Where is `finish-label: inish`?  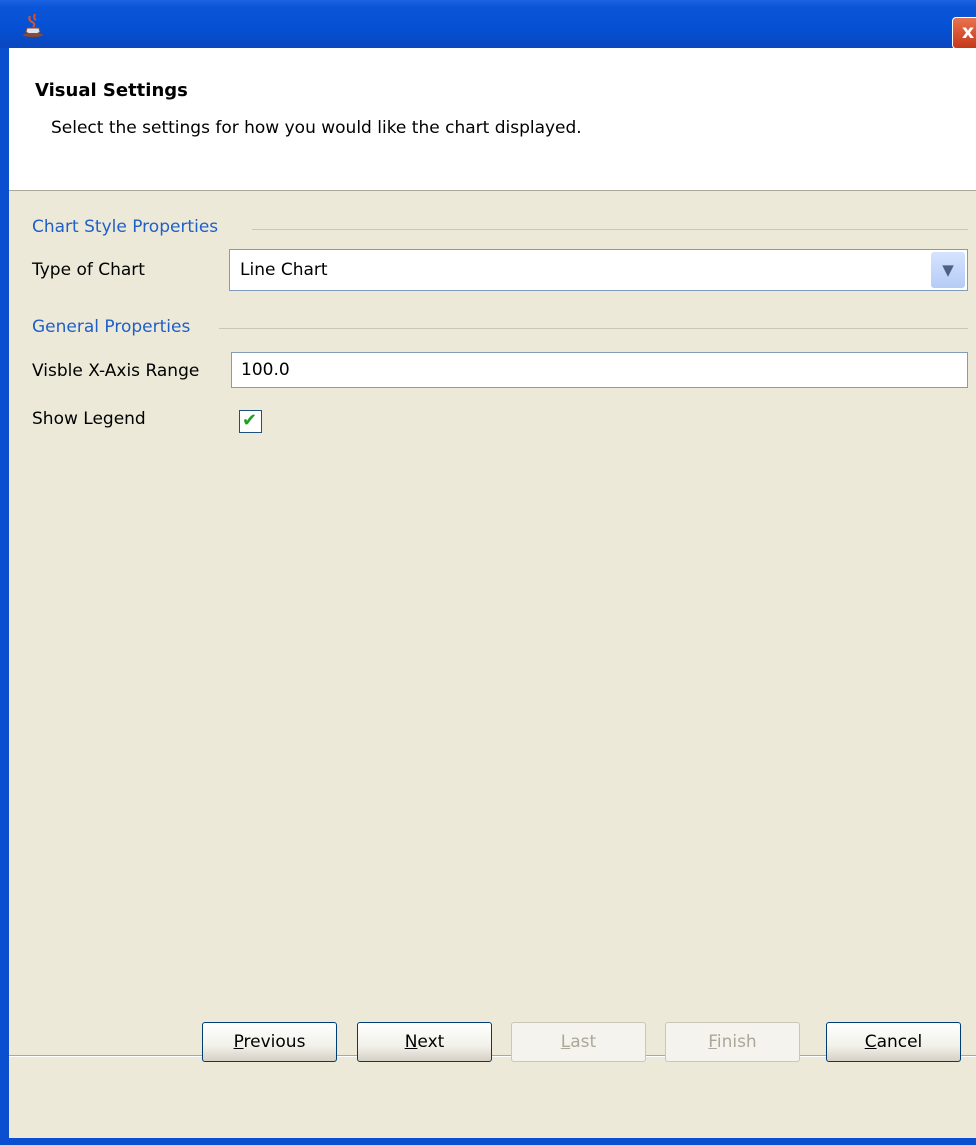
finish-label: inish is located at coordinates (736, 1042).